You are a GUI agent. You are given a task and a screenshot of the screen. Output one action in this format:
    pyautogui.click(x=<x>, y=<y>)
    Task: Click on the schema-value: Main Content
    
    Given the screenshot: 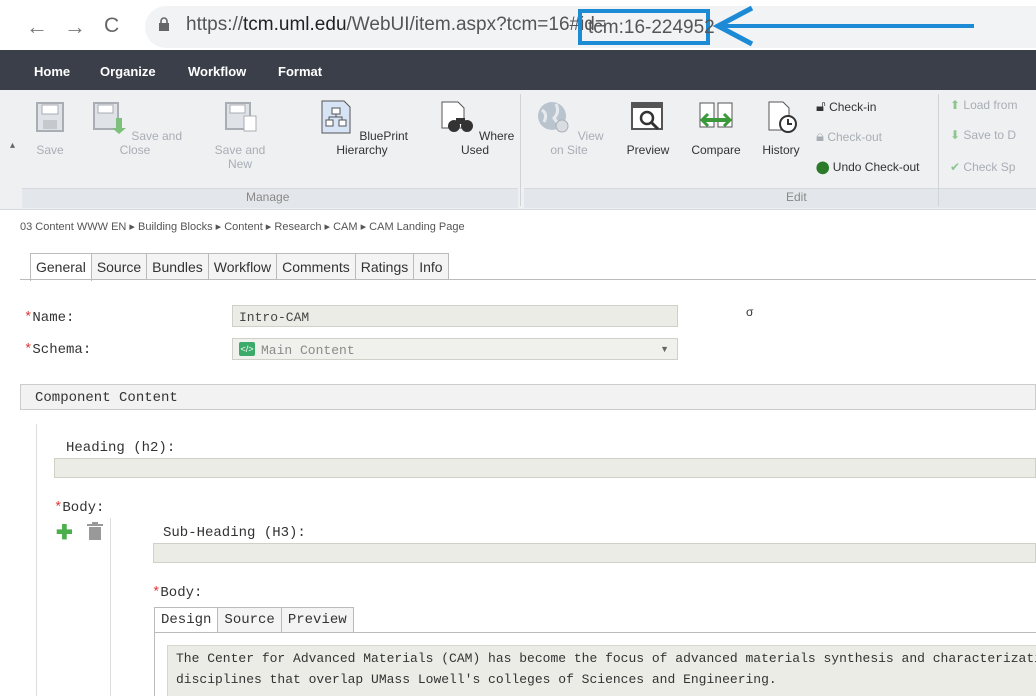 What is the action you would take?
    pyautogui.click(x=308, y=350)
    